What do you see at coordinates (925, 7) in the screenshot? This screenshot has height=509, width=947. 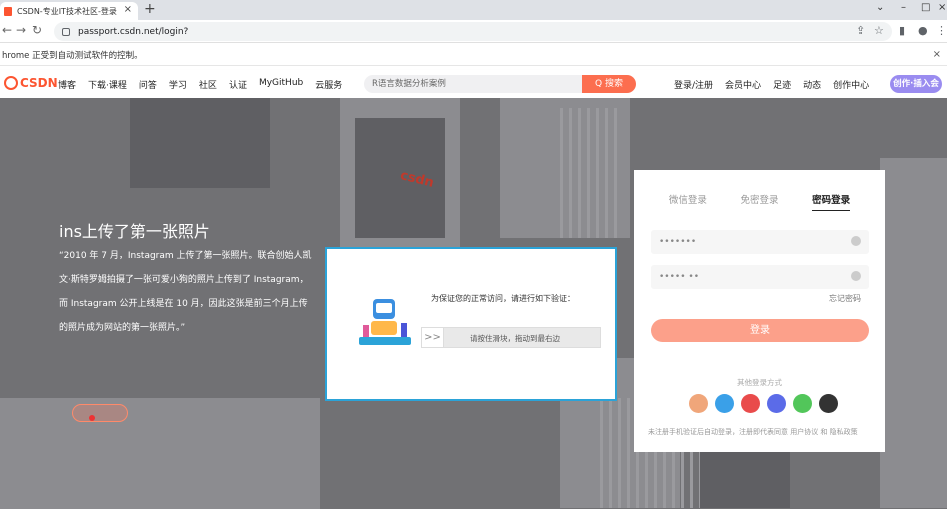 I see `maximize-icon: □` at bounding box center [925, 7].